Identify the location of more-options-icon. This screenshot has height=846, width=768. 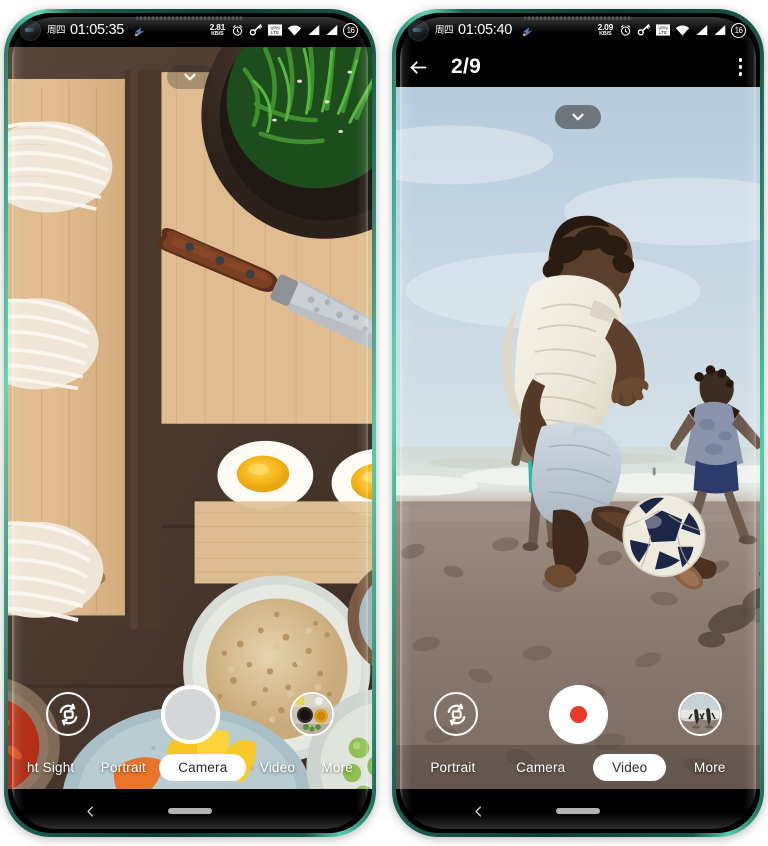
(741, 67).